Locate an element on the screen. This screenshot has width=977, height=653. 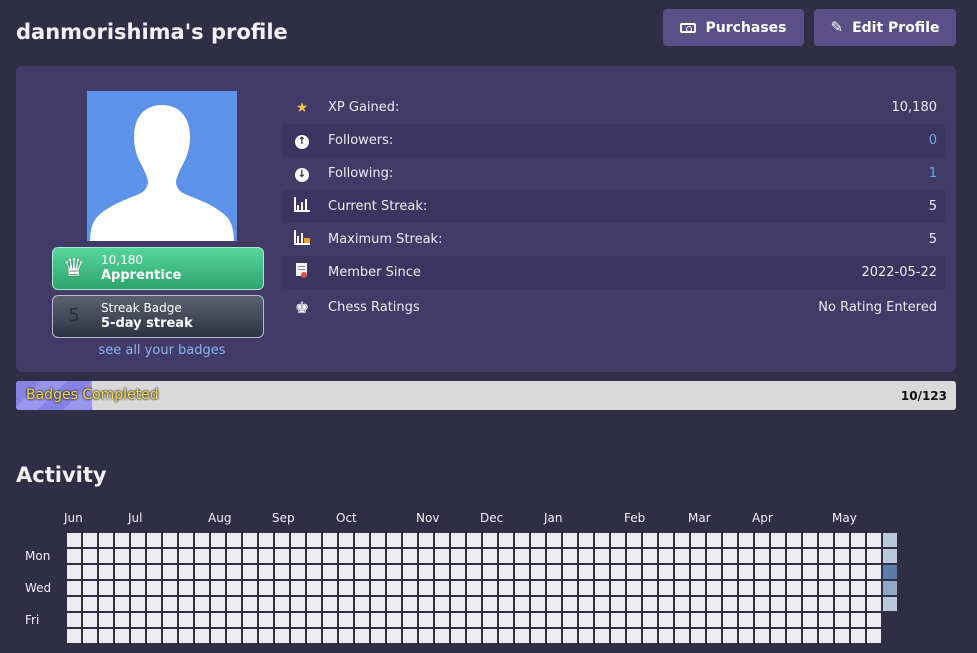
purchases-button: Purchases is located at coordinates (733, 27).